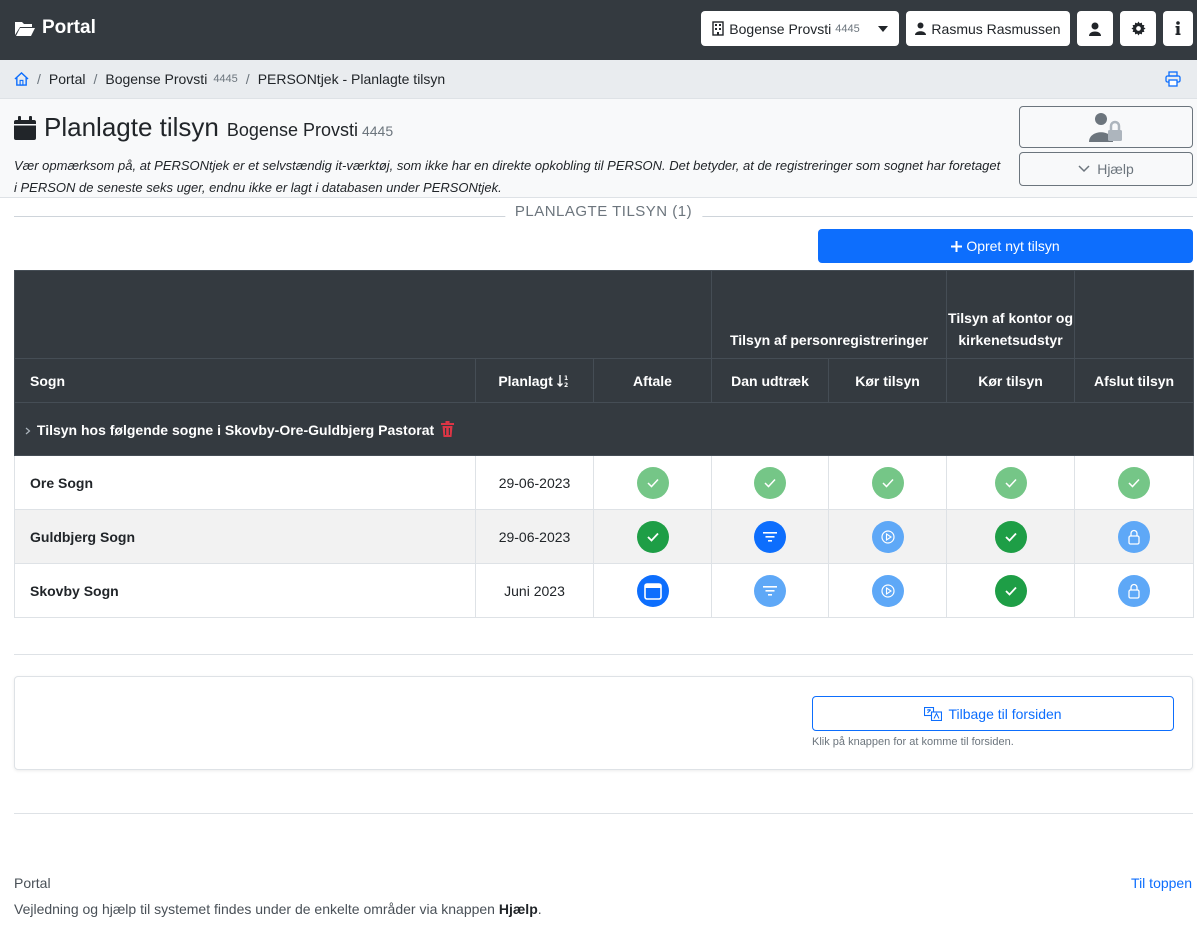 The width and height of the screenshot is (1197, 930). Describe the element at coordinates (448, 428) in the screenshot. I see `trash-icon` at that location.